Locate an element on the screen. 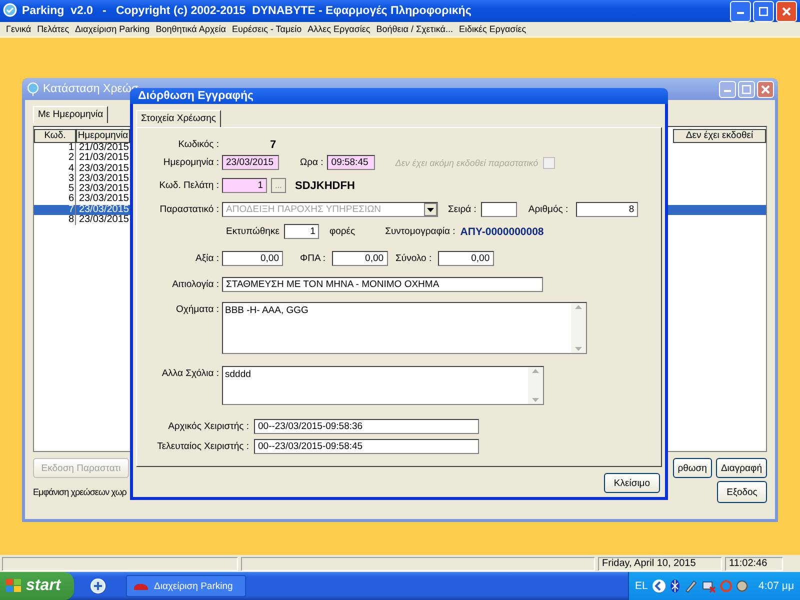 The image size is (800, 600). checkbox-label: Δεν έχει ακόμη εκδοθεί παραστατικό is located at coordinates (466, 163).